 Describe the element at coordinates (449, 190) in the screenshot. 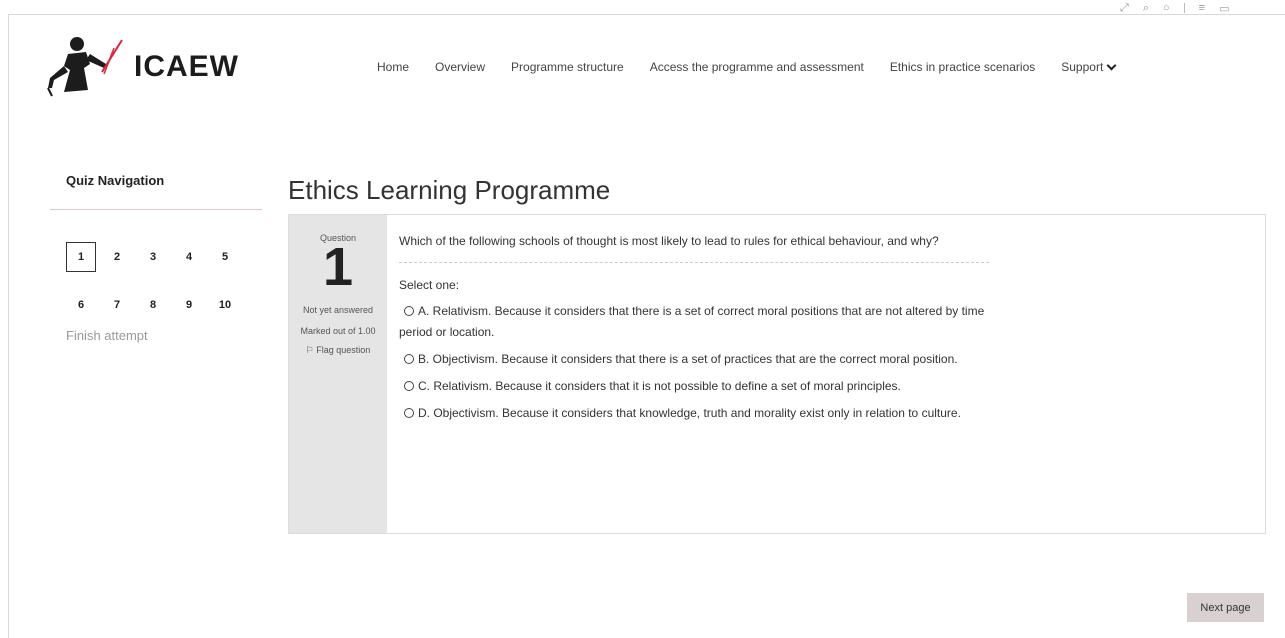

I see `page-title: Ethics Learning Programme` at that location.